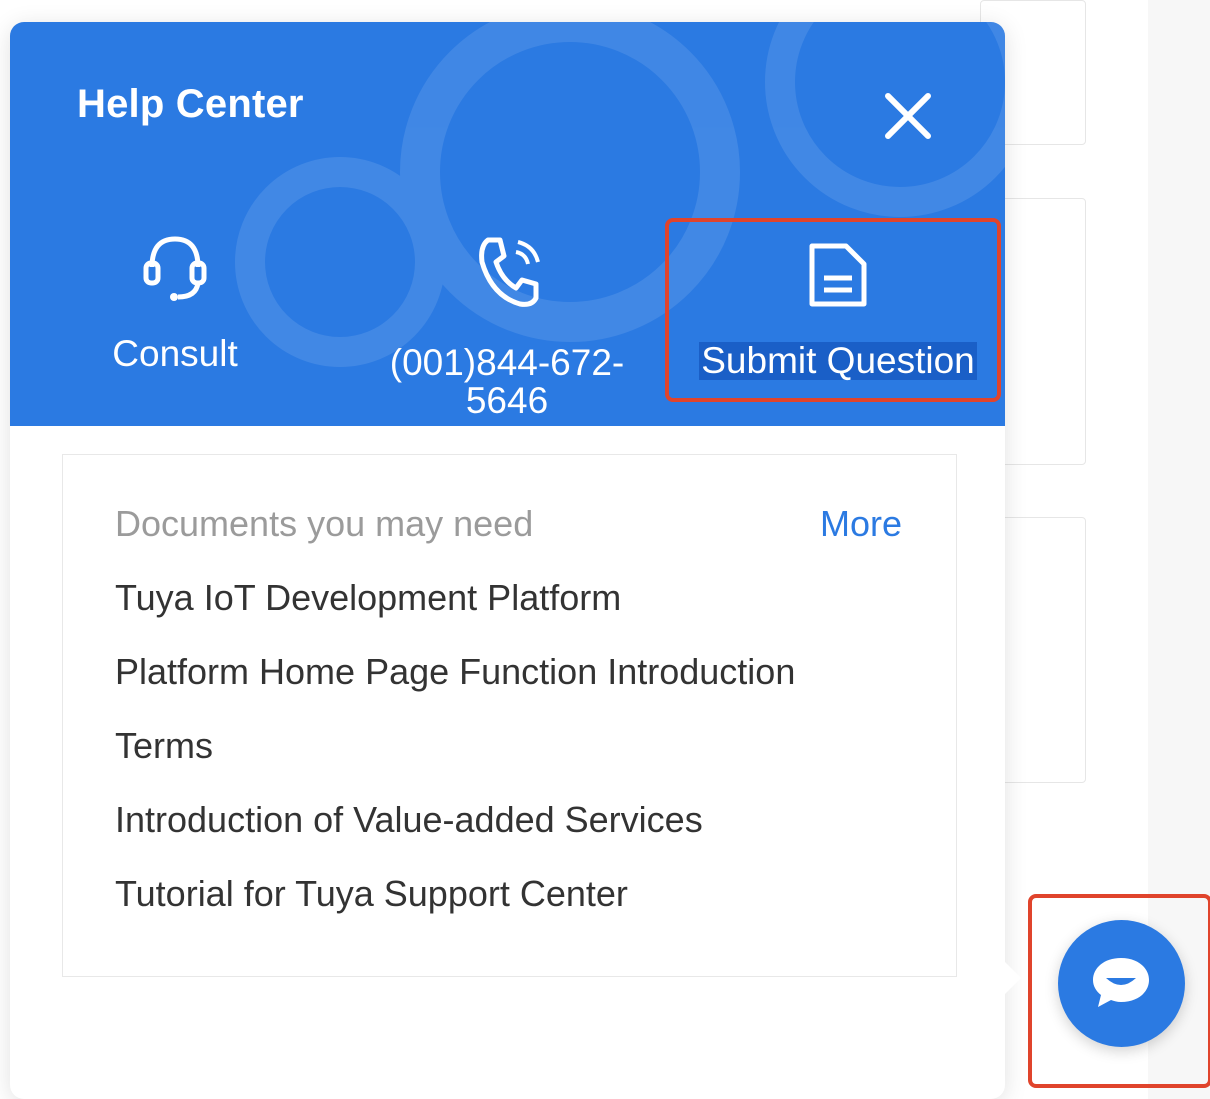  What do you see at coordinates (507, 326) in the screenshot?
I see `phone-action: (001)844-672-5646` at bounding box center [507, 326].